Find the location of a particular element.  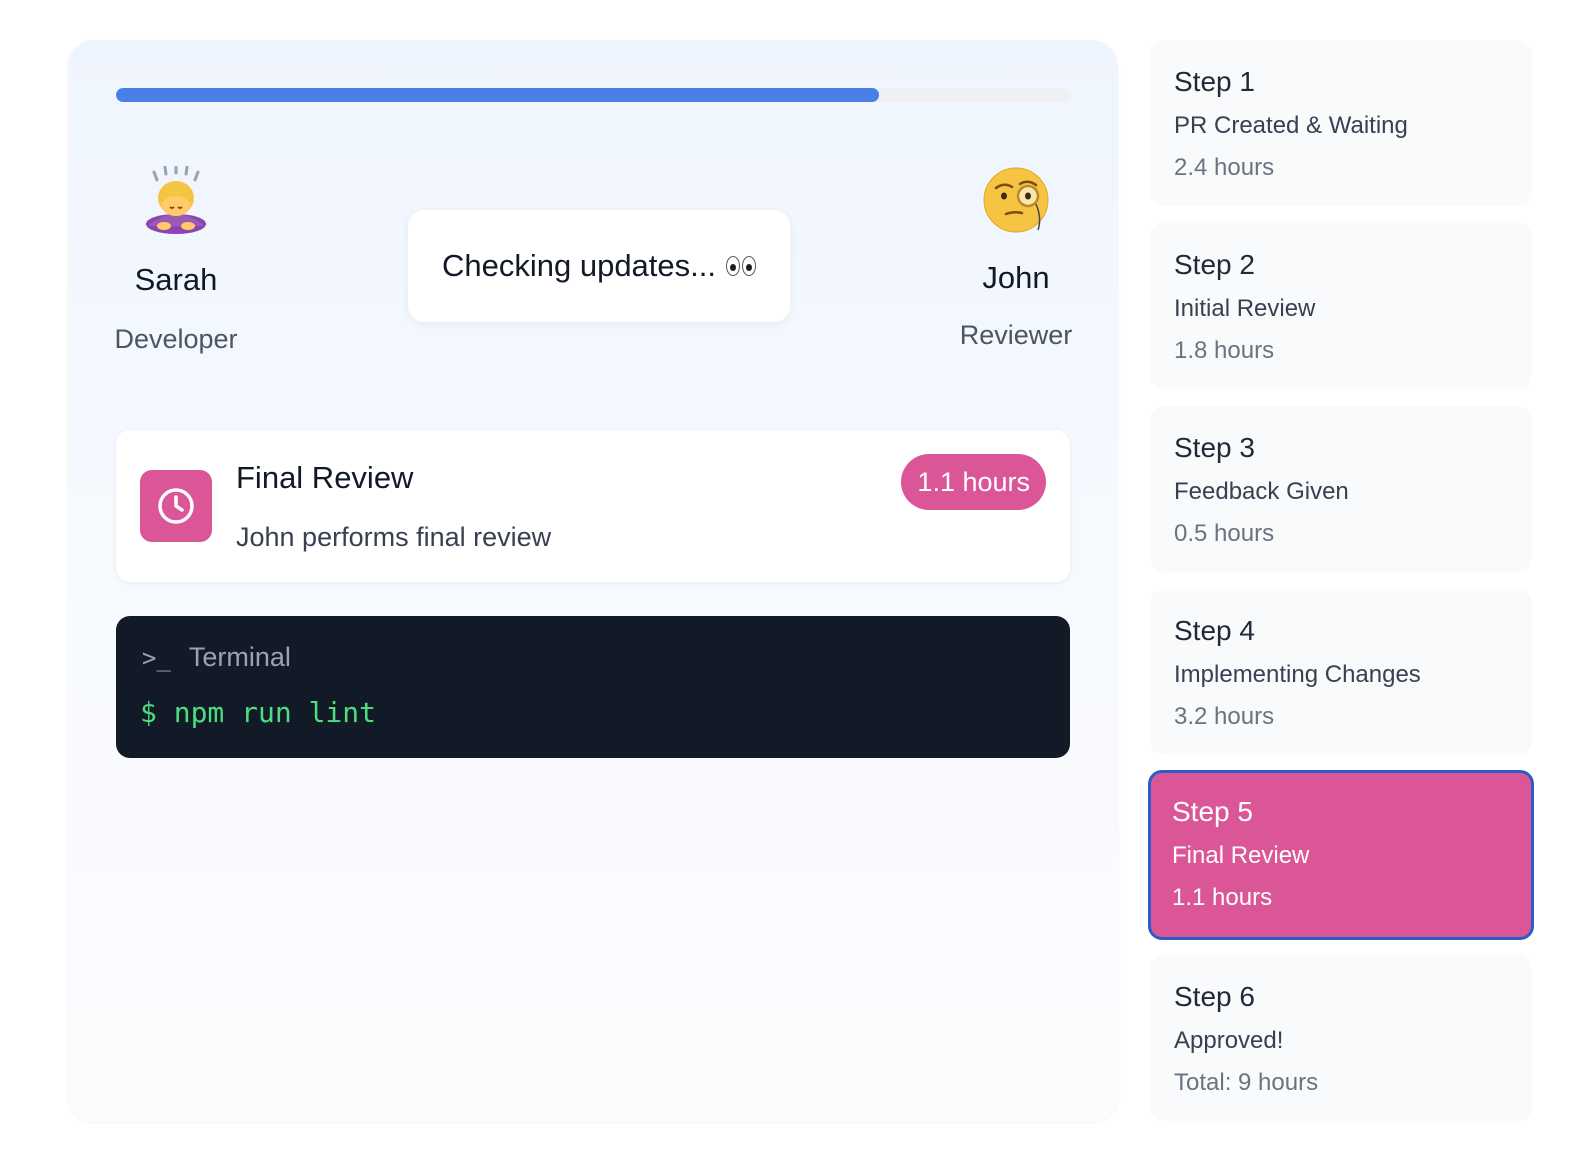

sidebar-step-4: Step 4 Implementing Changes 3.2 hours is located at coordinates (1341, 672).